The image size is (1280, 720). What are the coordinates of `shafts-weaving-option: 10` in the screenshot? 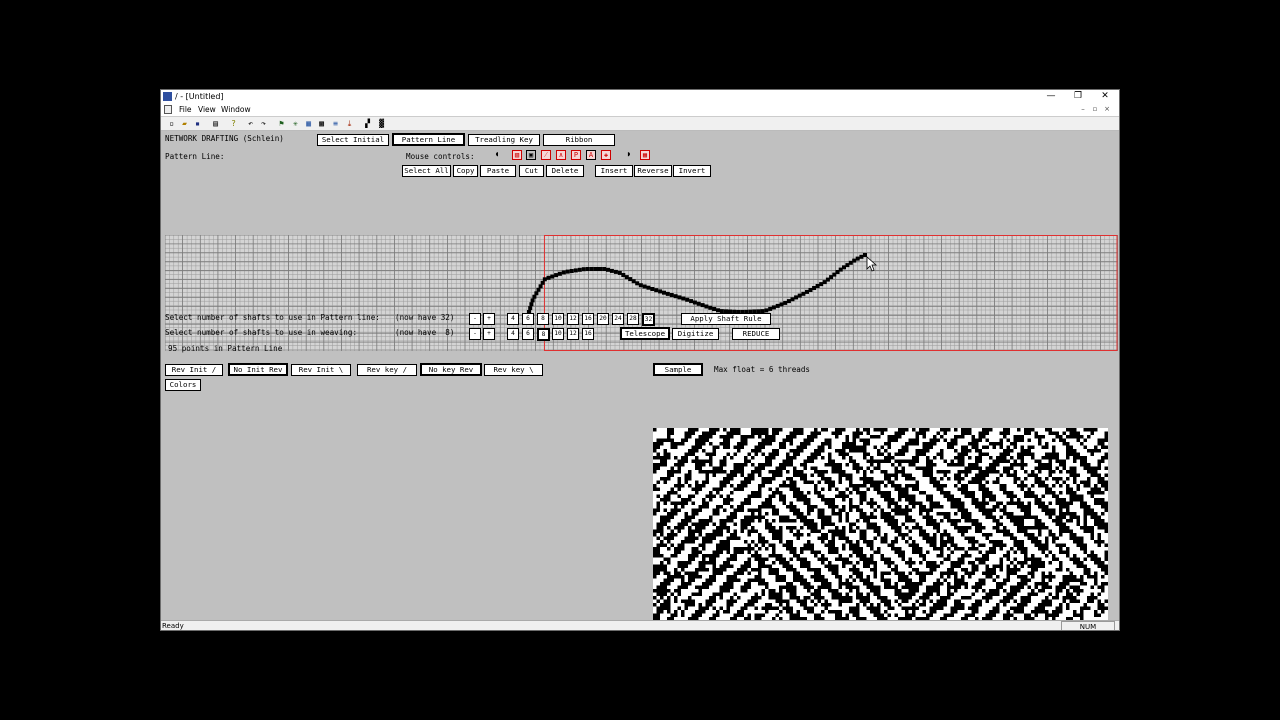 It's located at (558, 334).